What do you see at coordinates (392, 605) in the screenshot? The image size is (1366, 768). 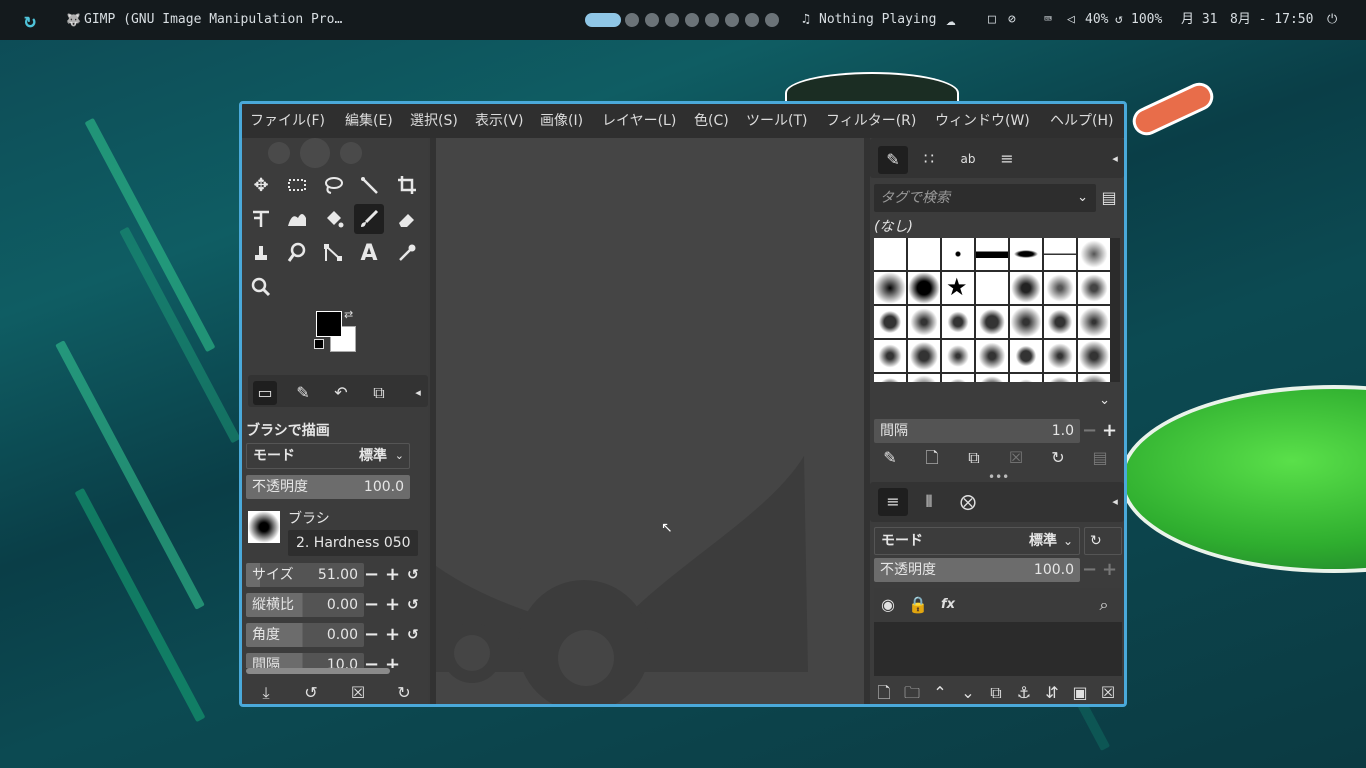 I see `aspect-increase-button: +` at bounding box center [392, 605].